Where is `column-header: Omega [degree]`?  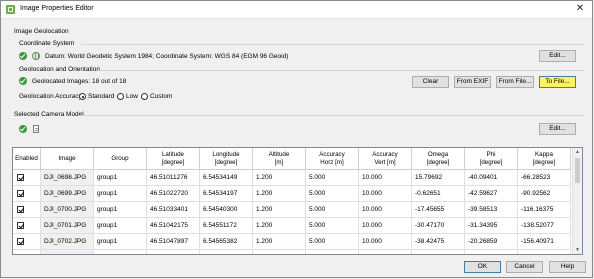
column-header: Omega [degree] is located at coordinates (438, 159).